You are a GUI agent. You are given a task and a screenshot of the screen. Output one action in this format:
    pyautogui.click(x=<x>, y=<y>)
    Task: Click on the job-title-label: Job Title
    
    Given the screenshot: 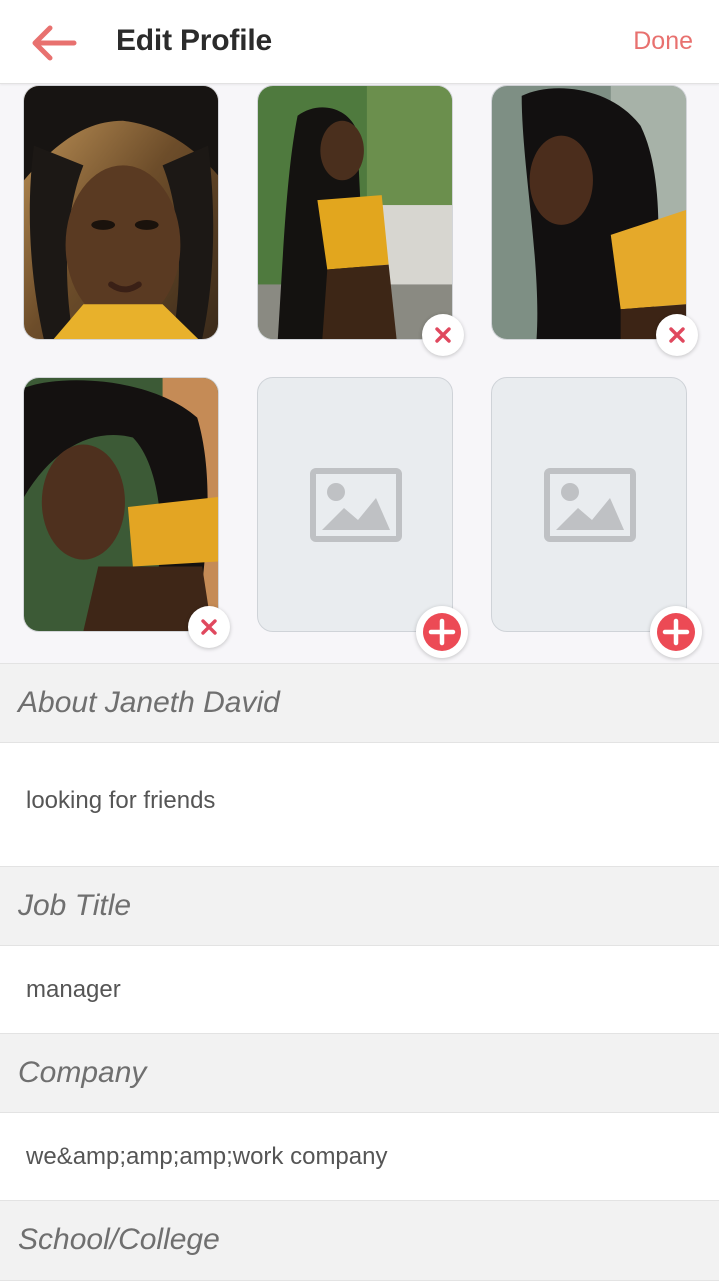 What is the action you would take?
    pyautogui.click(x=75, y=905)
    